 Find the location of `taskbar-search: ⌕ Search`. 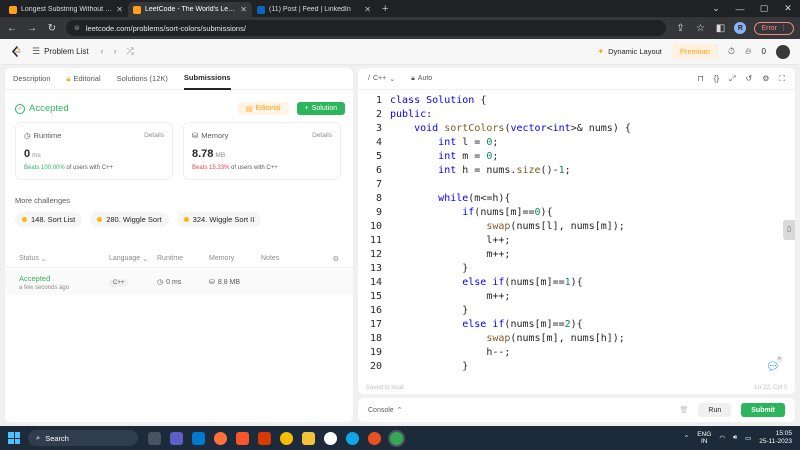

taskbar-search: ⌕ Search is located at coordinates (83, 438).